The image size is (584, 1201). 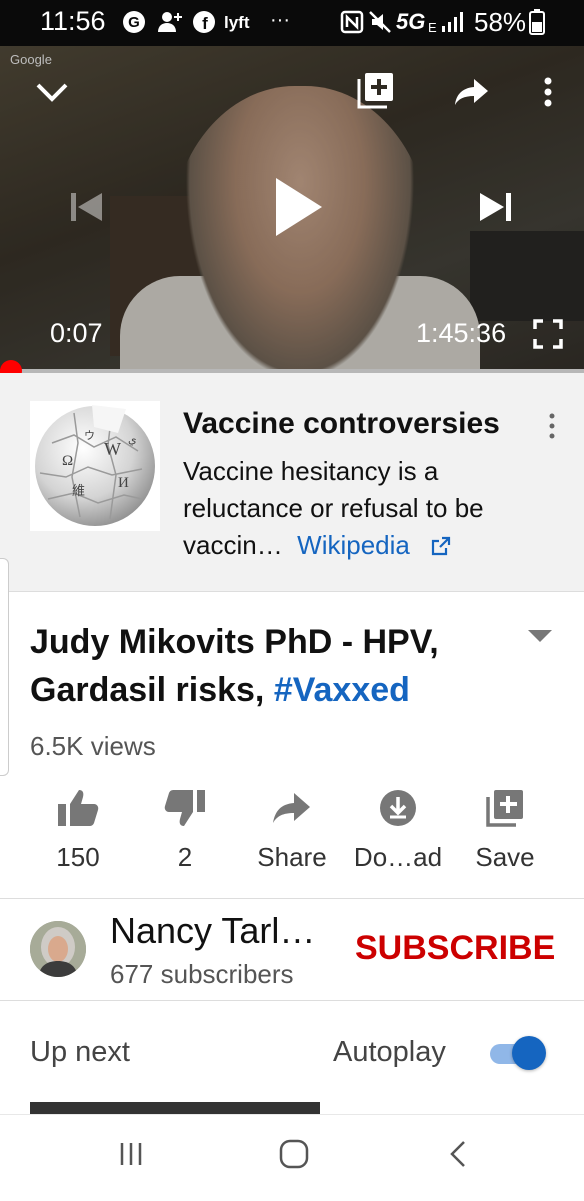 What do you see at coordinates (4, 667) in the screenshot?
I see `side-drawer-handle` at bounding box center [4, 667].